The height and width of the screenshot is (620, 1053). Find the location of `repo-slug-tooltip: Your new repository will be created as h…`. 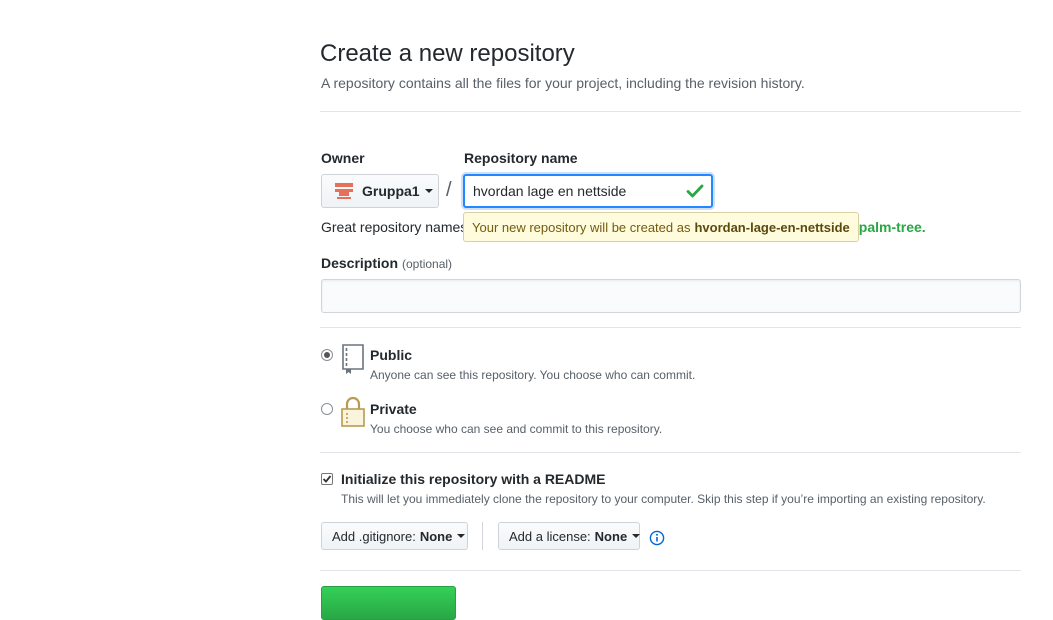

repo-slug-tooltip: Your new repository will be created as h… is located at coordinates (661, 227).